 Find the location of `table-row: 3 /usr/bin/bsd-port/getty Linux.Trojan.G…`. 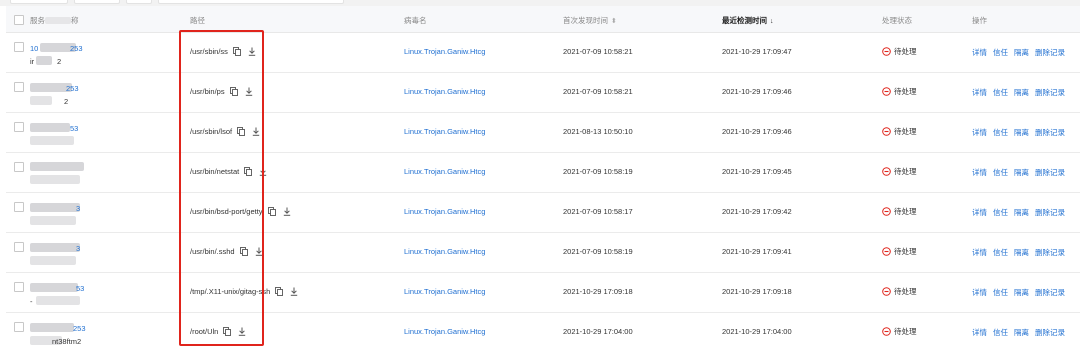

table-row: 3 /usr/bin/bsd-port/getty Linux.Trojan.G… is located at coordinates (543, 213).